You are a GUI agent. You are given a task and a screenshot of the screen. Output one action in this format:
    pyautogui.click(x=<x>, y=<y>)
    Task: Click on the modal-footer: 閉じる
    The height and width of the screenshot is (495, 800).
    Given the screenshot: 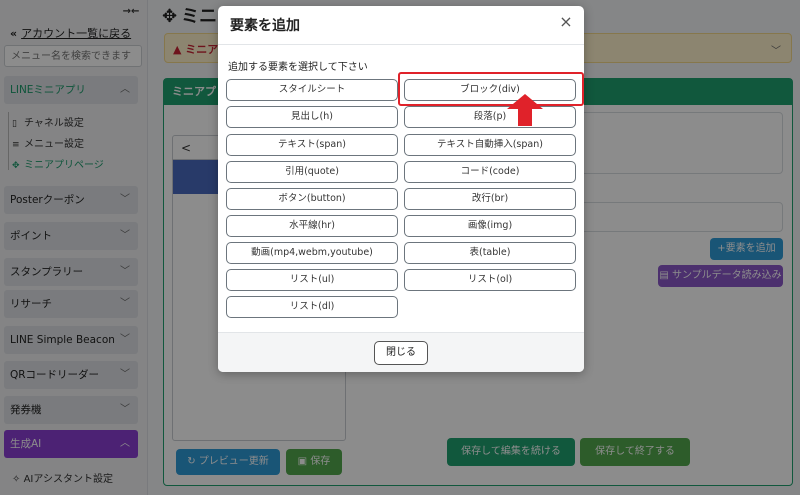 What is the action you would take?
    pyautogui.click(x=401, y=352)
    